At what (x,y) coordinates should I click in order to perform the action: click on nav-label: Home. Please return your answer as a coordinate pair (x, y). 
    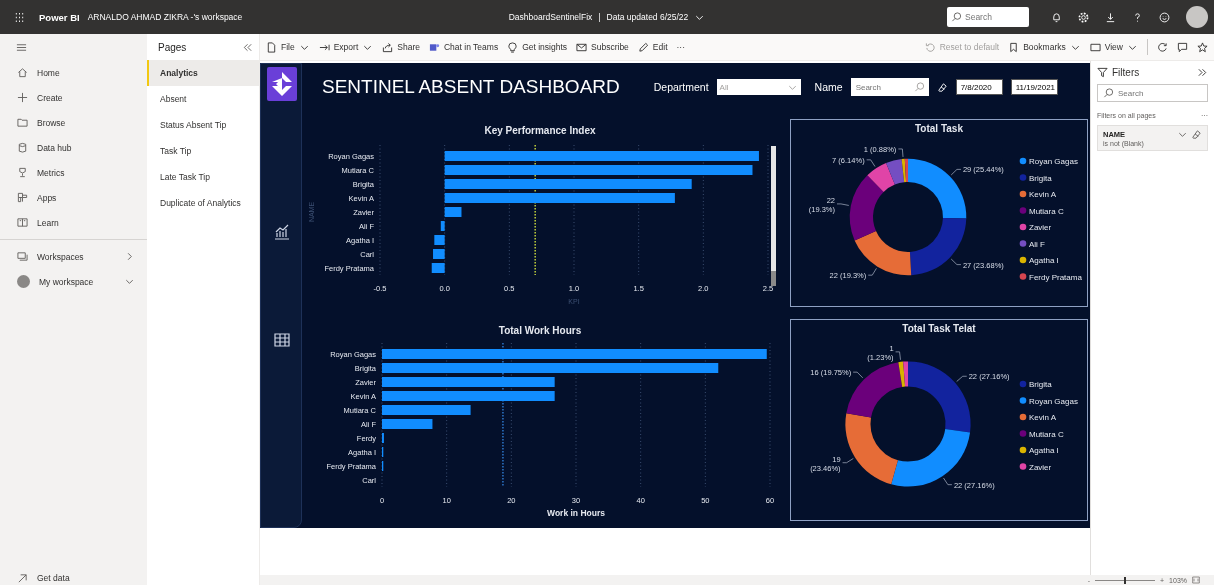
    Looking at the image, I should click on (48, 72).